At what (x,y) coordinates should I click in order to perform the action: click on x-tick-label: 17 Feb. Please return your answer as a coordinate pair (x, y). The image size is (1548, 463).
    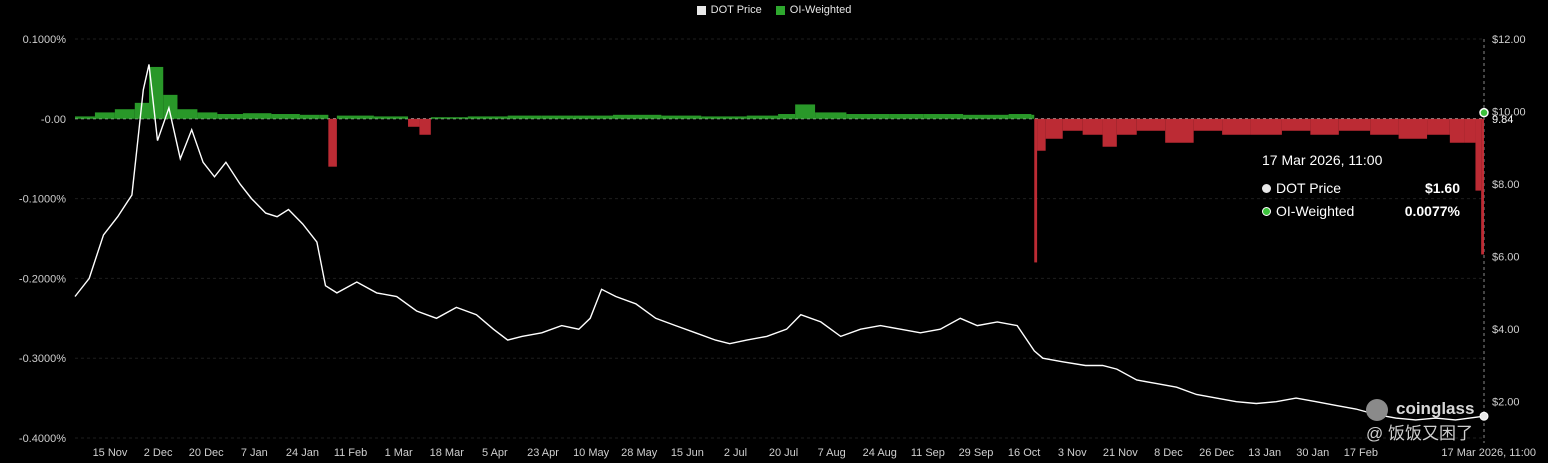
    Looking at the image, I should click on (1361, 453).